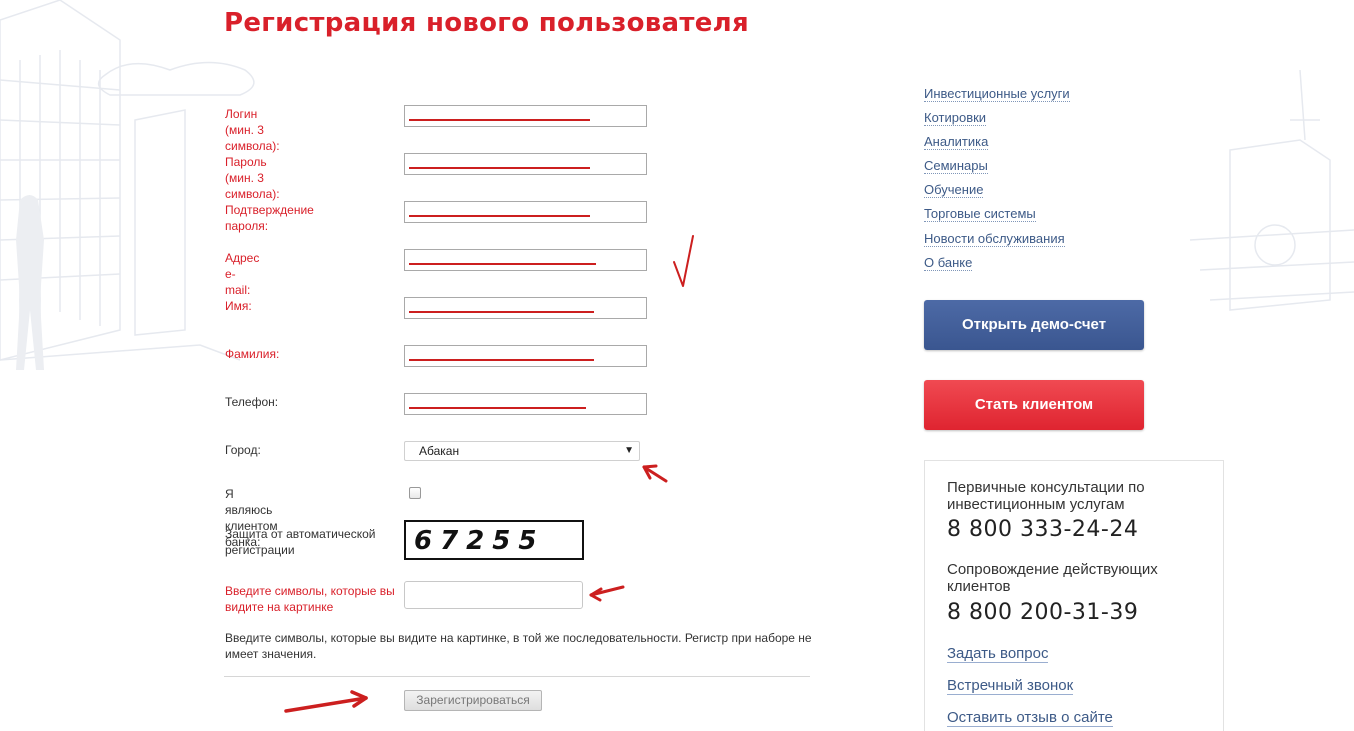 The width and height of the screenshot is (1354, 731). What do you see at coordinates (994, 239) in the screenshot?
I see `sidebar-item-service-news: Новости обслуживания` at bounding box center [994, 239].